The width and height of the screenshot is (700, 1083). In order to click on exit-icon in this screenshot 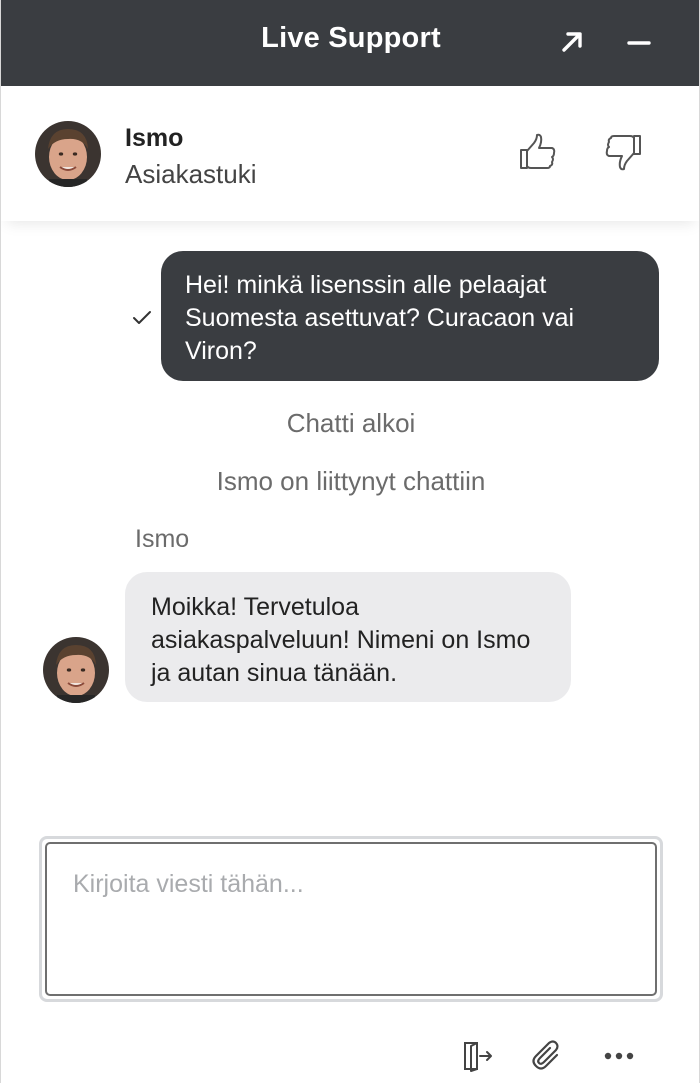, I will do `click(478, 1057)`.